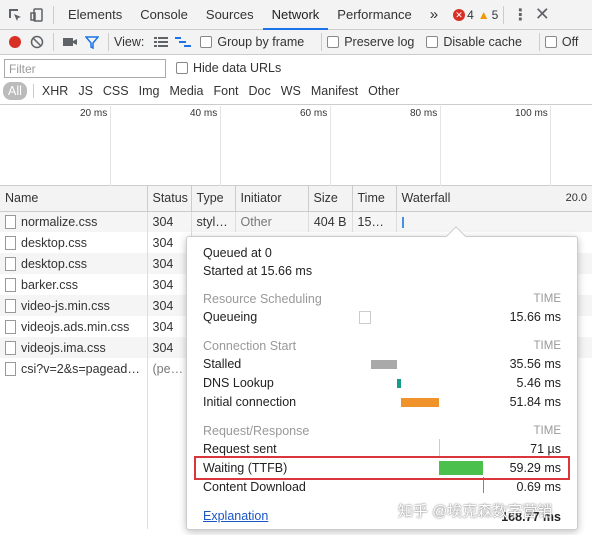 The height and width of the screenshot is (535, 592). Describe the element at coordinates (55, 91) in the screenshot. I see `type-filter-xhr: XHR` at that location.